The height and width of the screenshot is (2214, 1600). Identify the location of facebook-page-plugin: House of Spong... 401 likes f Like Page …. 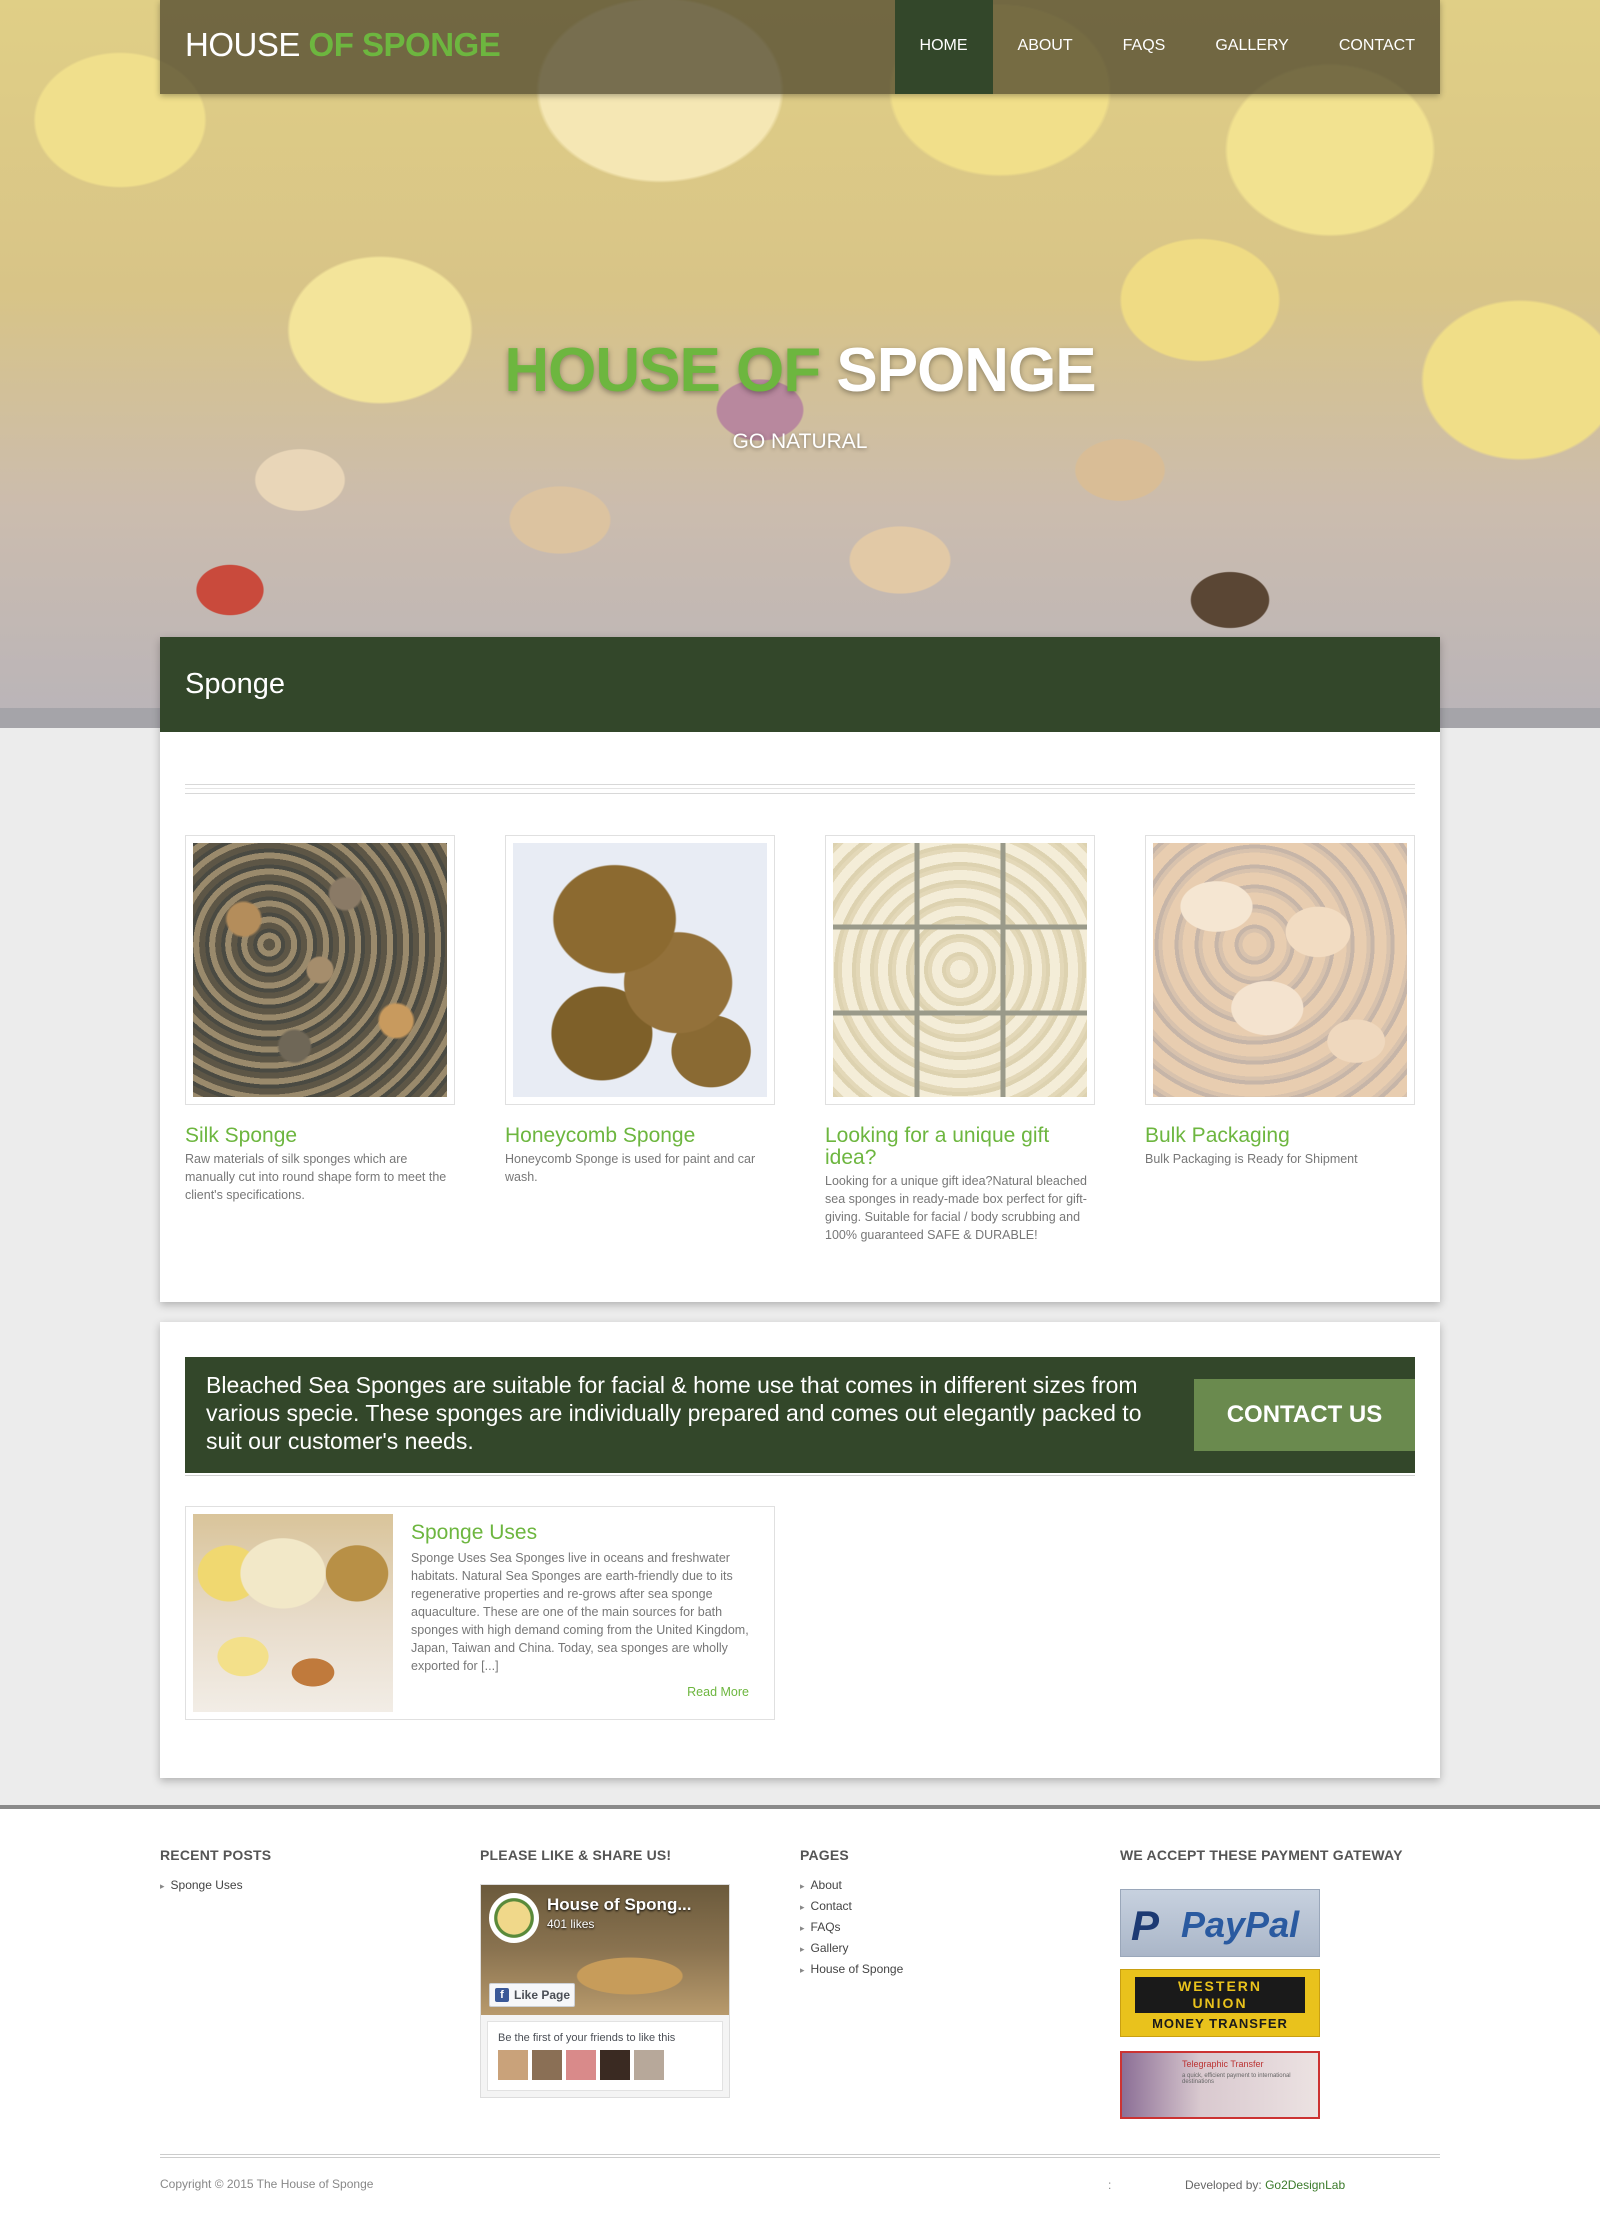
(605, 1991).